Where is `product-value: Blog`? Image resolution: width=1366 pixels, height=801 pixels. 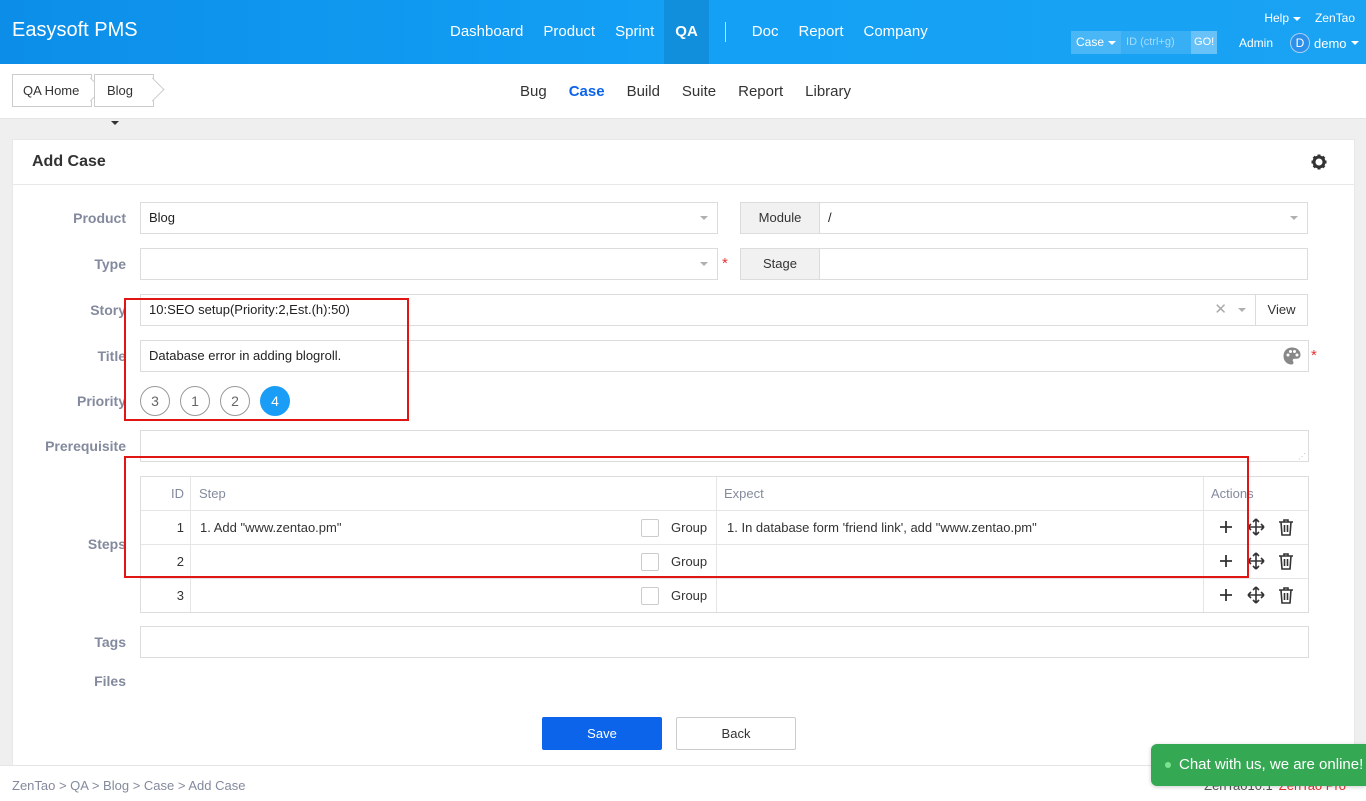 product-value: Blog is located at coordinates (162, 217).